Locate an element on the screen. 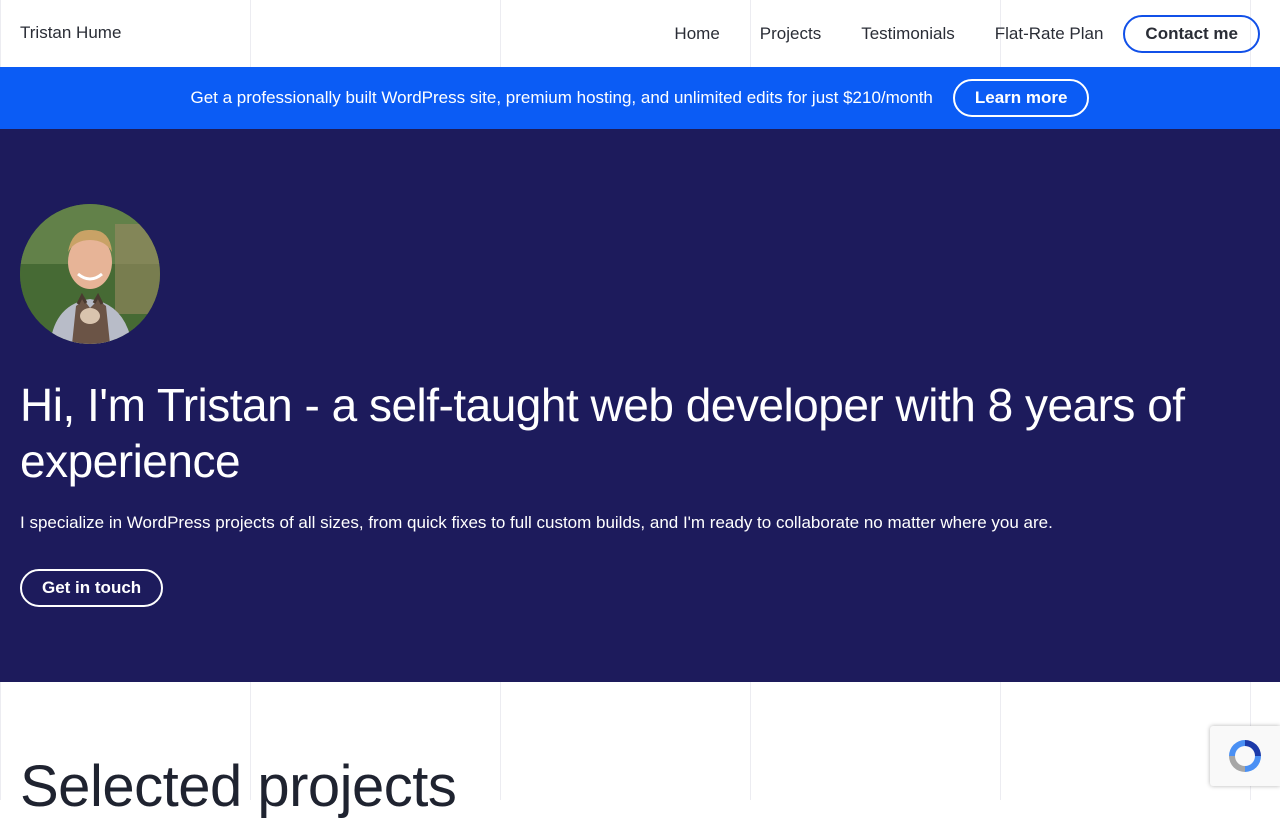 Image resolution: width=1280 pixels, height=822 pixels. recaptcha-icon is located at coordinates (1245, 756).